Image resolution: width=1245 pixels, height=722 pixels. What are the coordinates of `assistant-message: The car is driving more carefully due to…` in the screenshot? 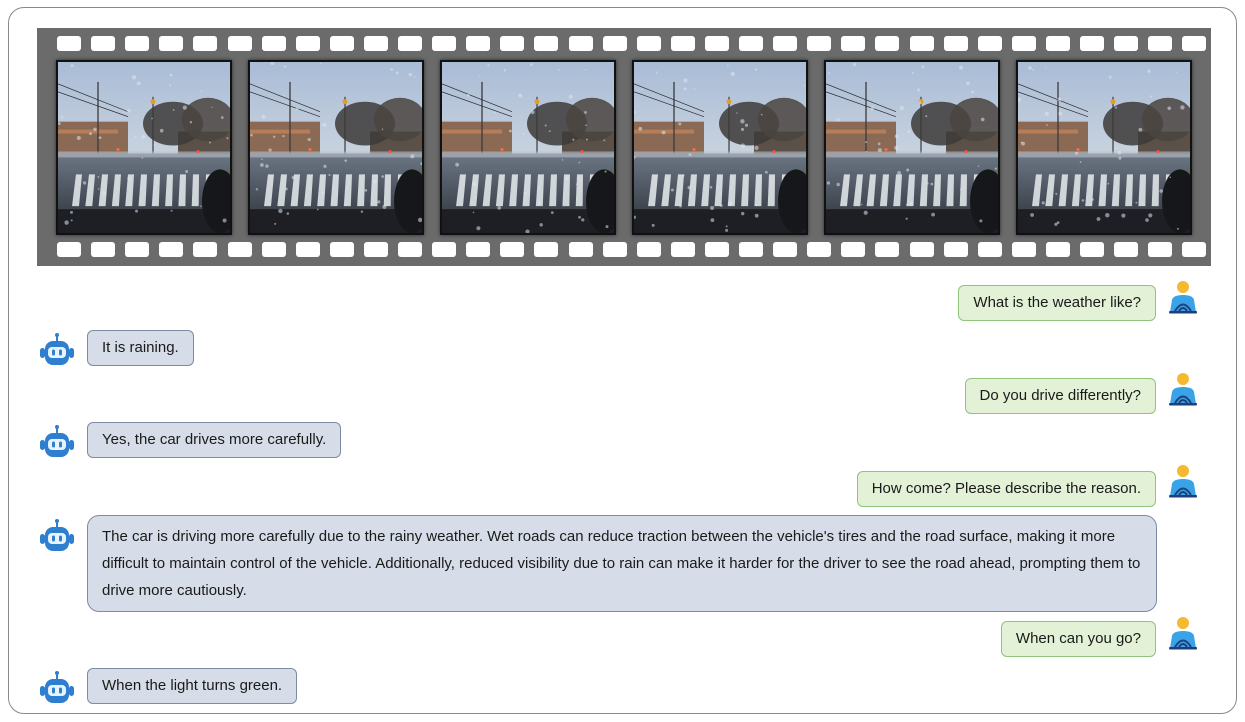 It's located at (622, 563).